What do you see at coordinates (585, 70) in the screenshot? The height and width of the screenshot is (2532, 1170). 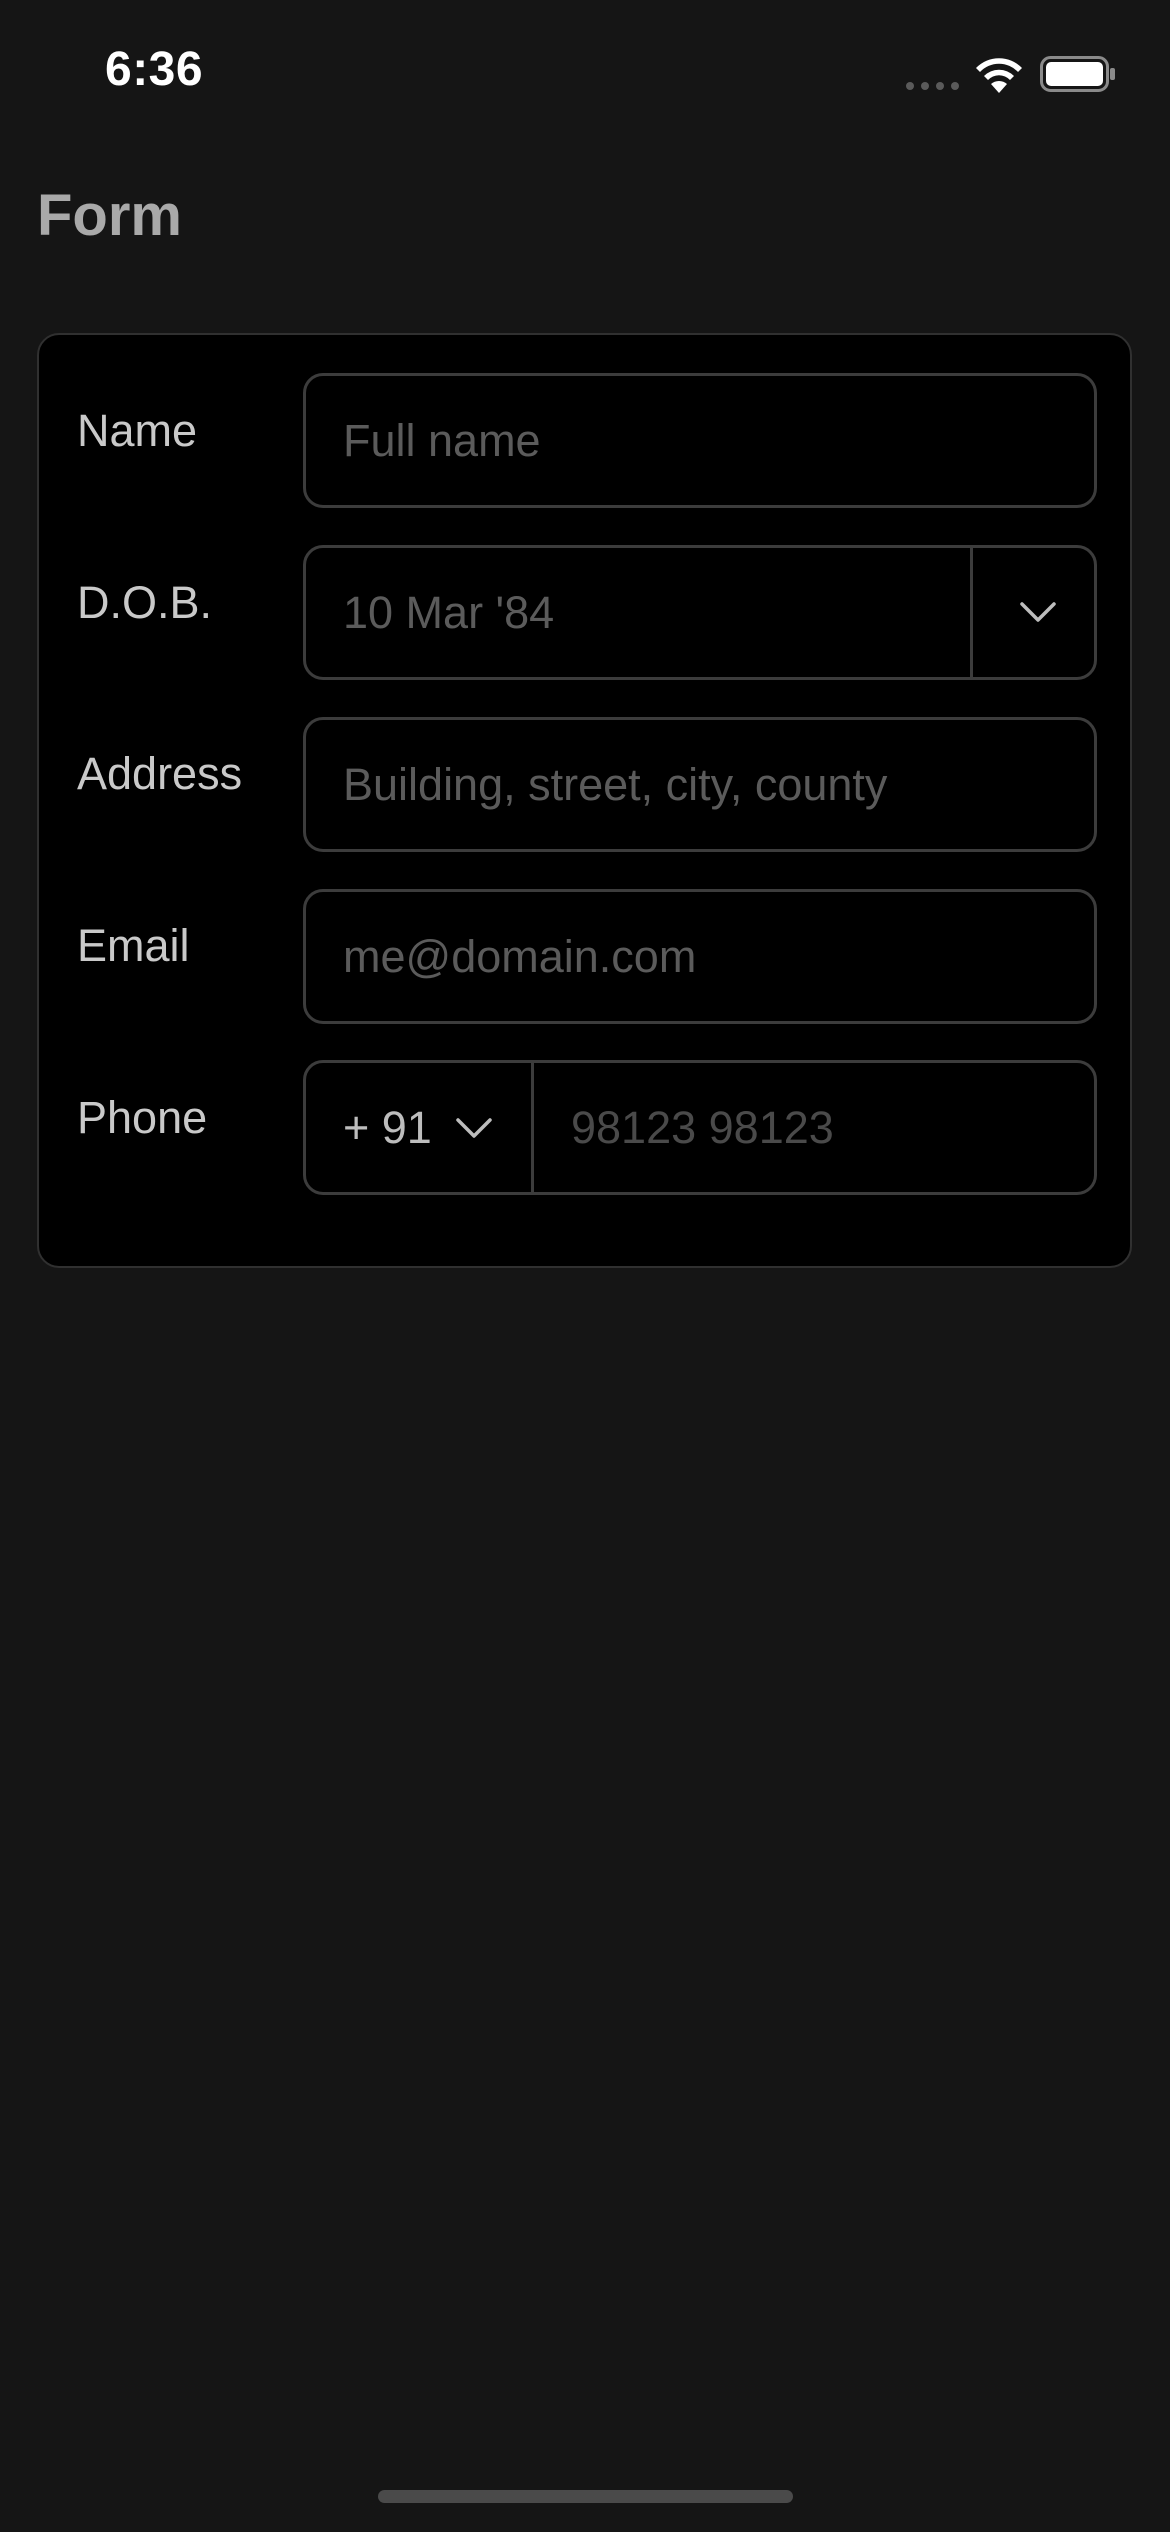 I see `status-bar: 6:36` at bounding box center [585, 70].